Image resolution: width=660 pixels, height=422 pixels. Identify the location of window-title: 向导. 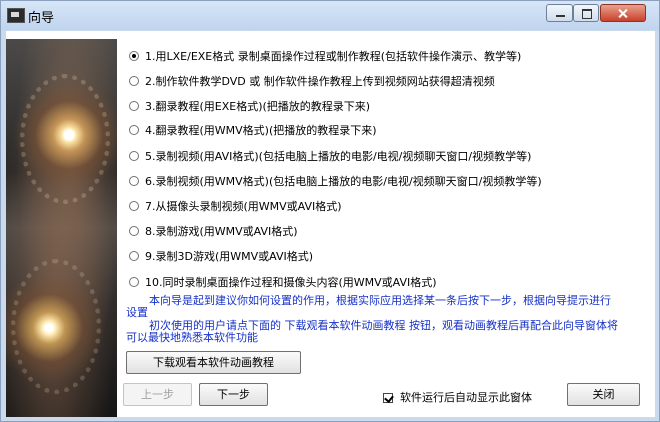
(41, 18).